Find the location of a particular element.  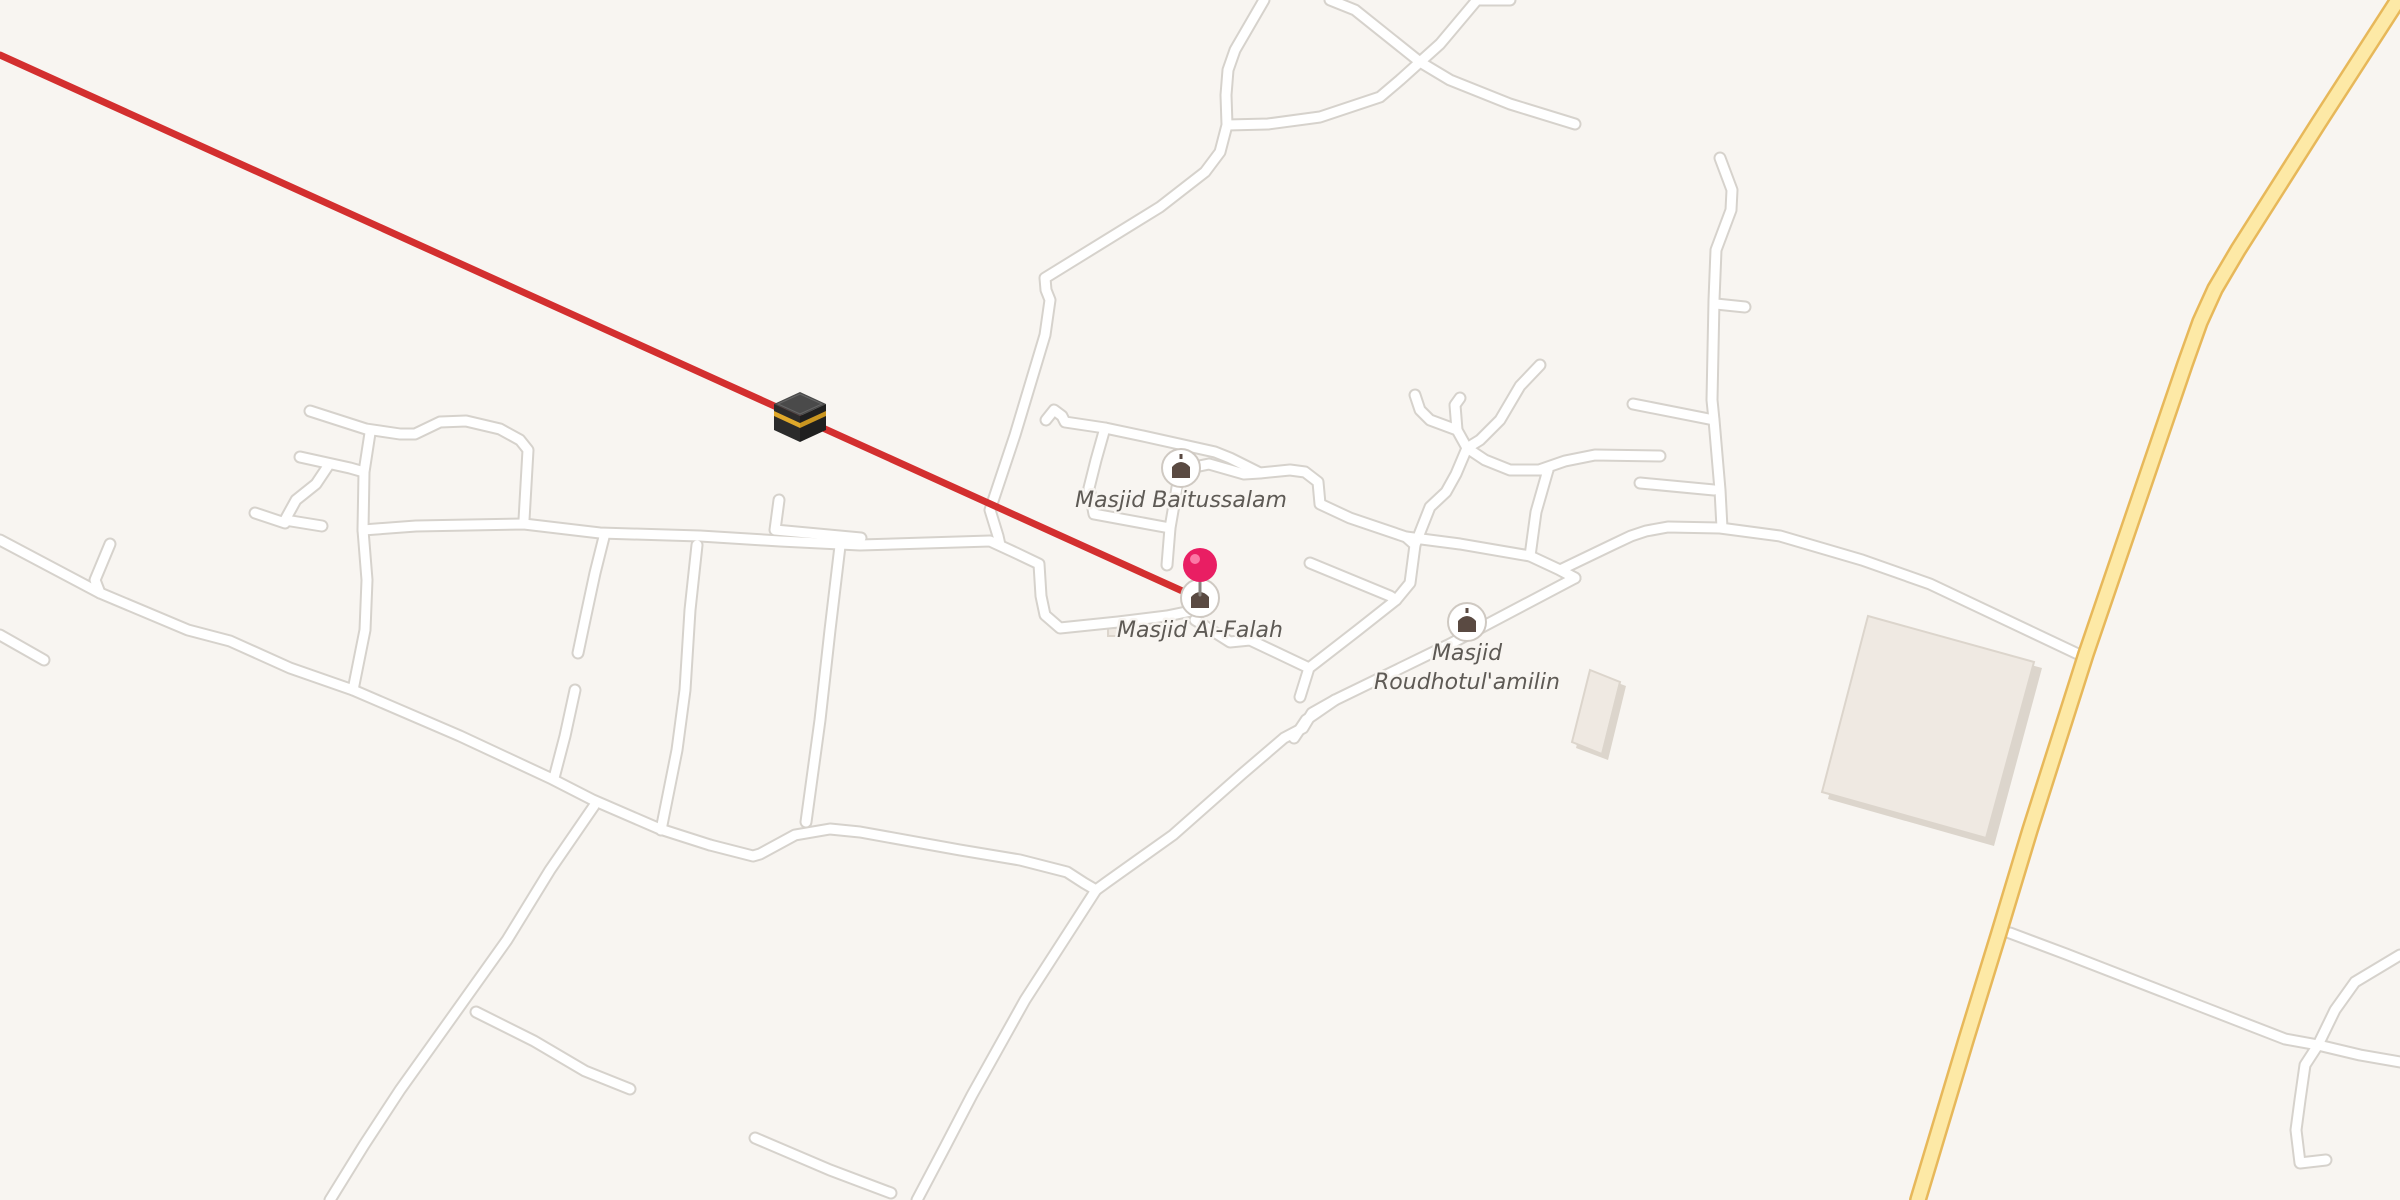

poi-label: Masjid Baitussalam is located at coordinates (1181, 500).